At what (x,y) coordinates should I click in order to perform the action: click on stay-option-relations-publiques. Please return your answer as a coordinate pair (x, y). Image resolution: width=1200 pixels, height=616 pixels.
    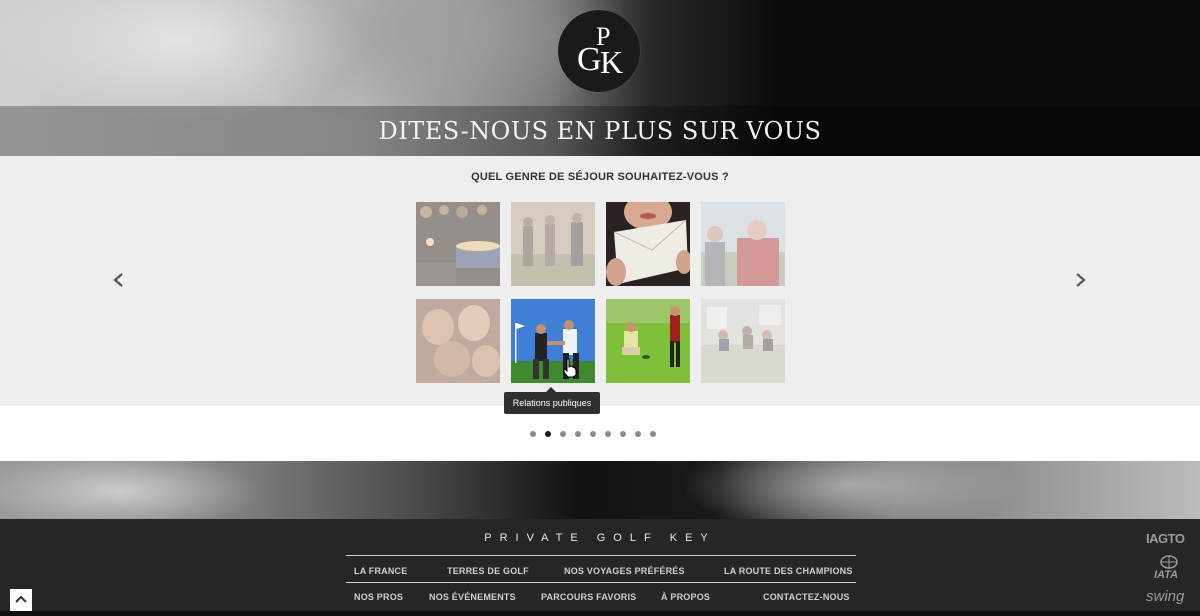
    Looking at the image, I should click on (553, 341).